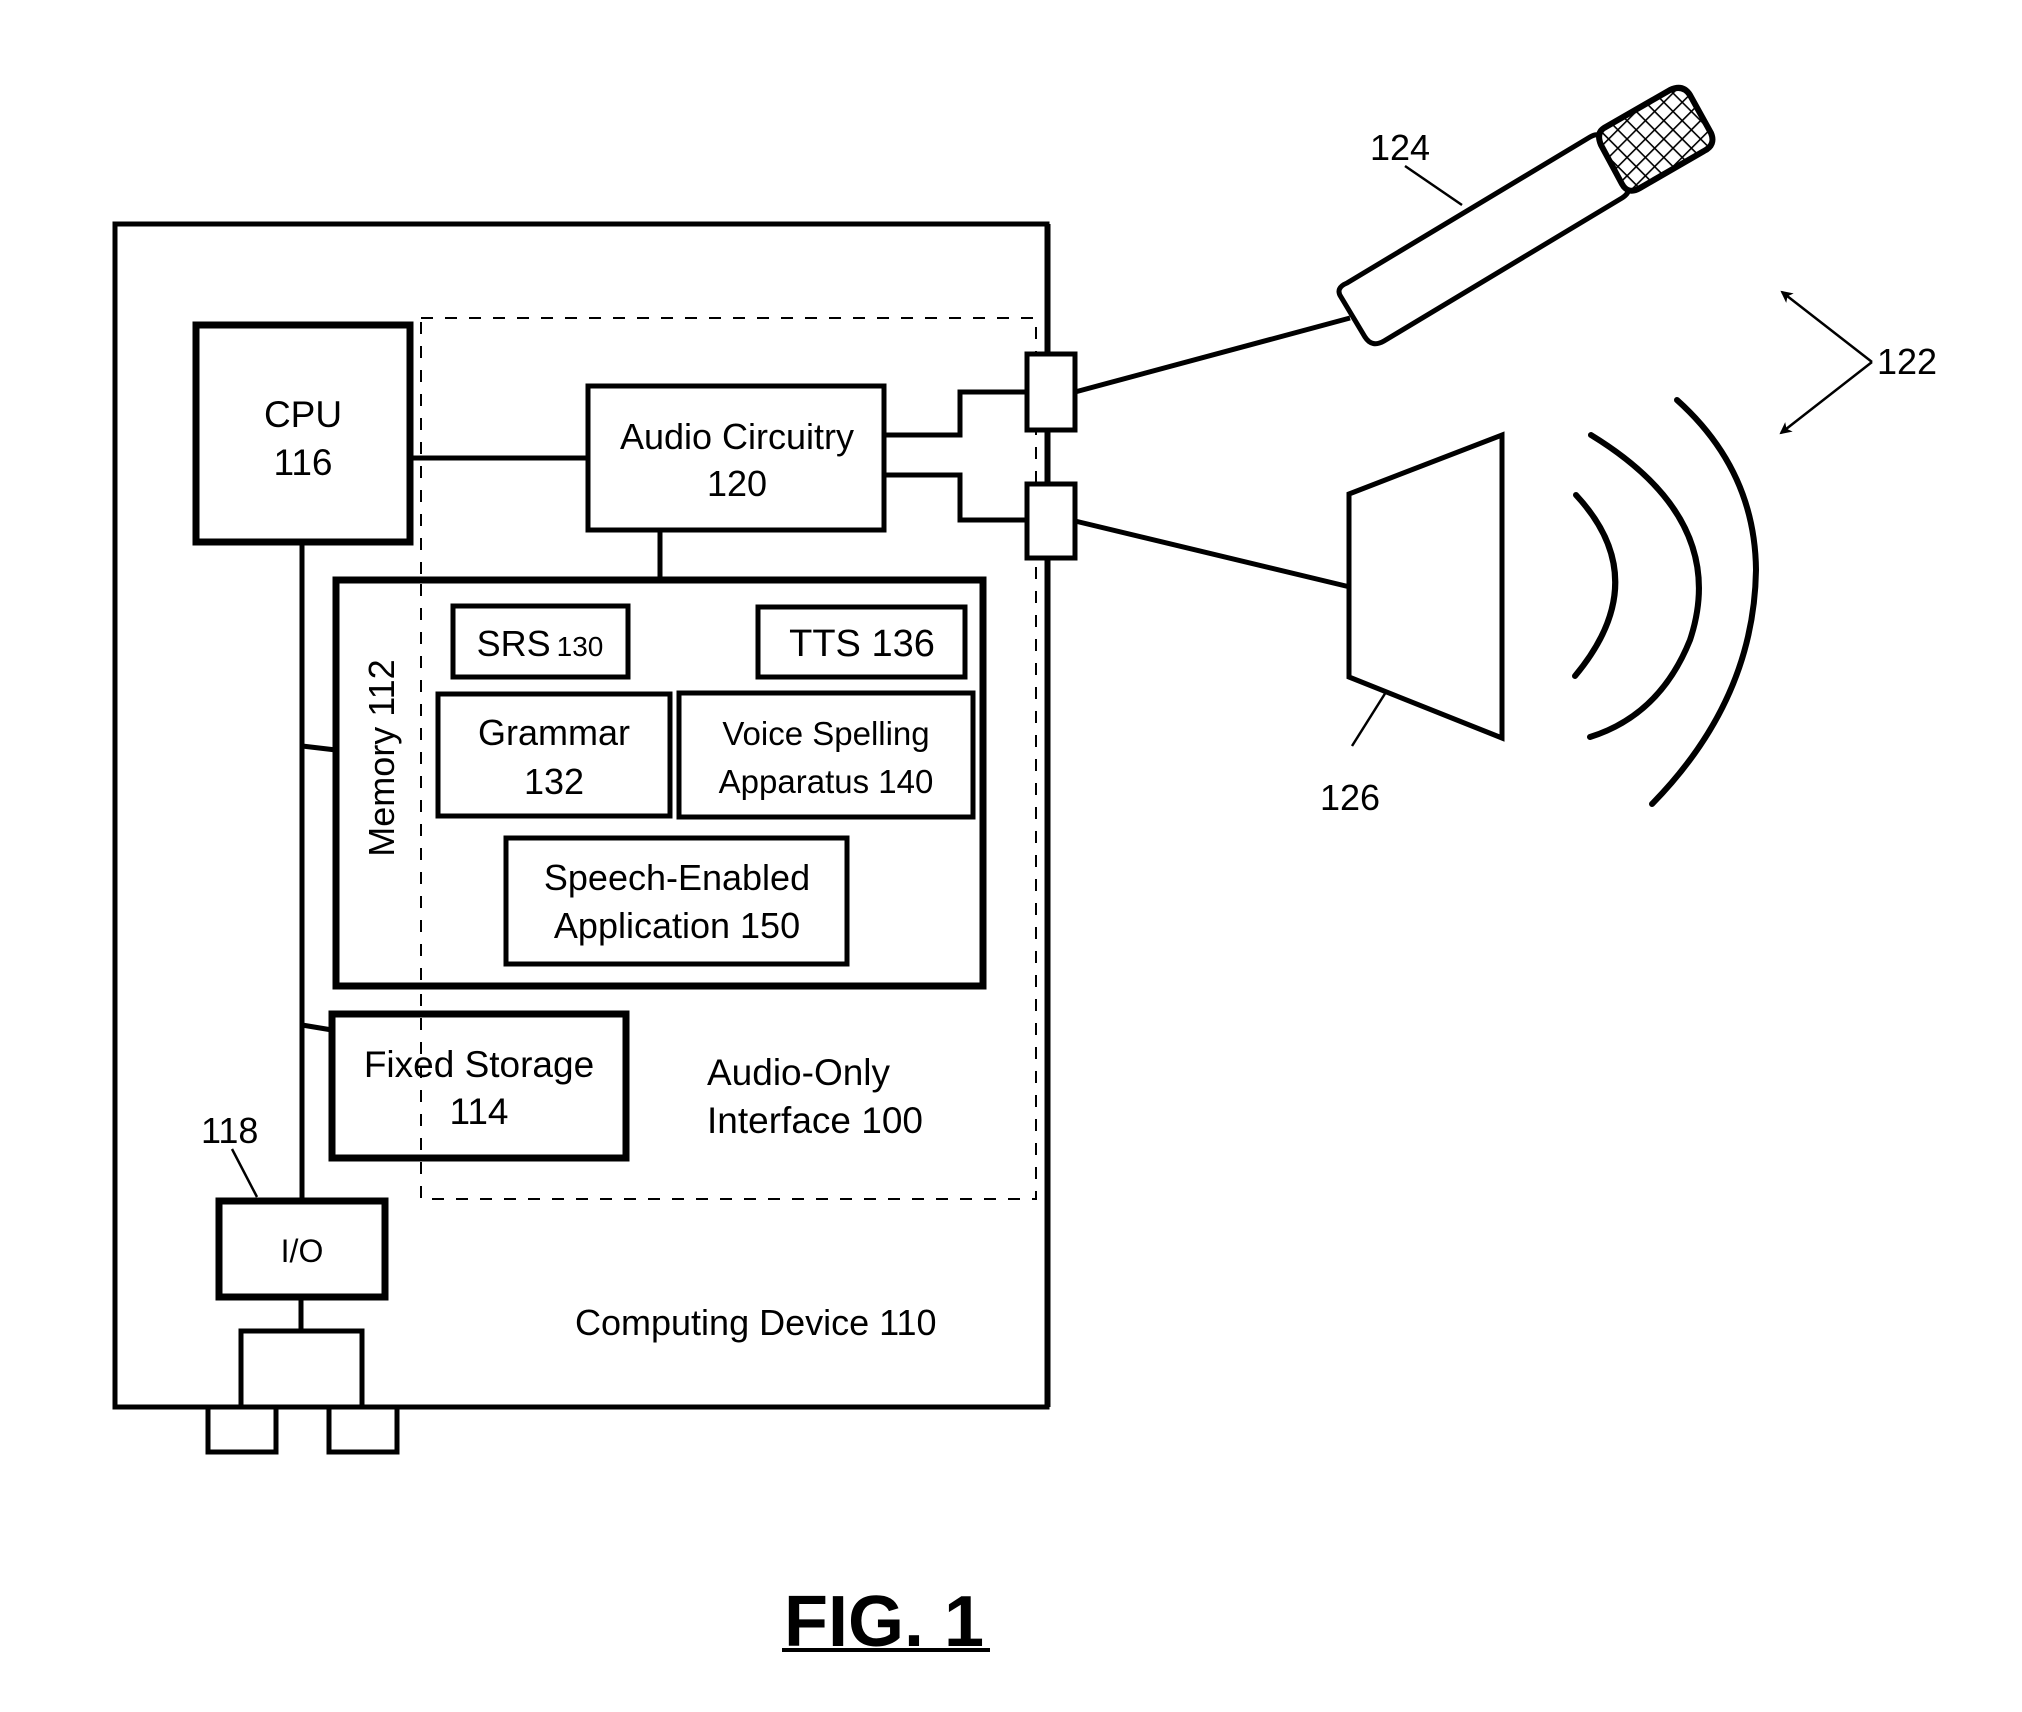  What do you see at coordinates (229, 1130) in the screenshot?
I see `io-ref: 118` at bounding box center [229, 1130].